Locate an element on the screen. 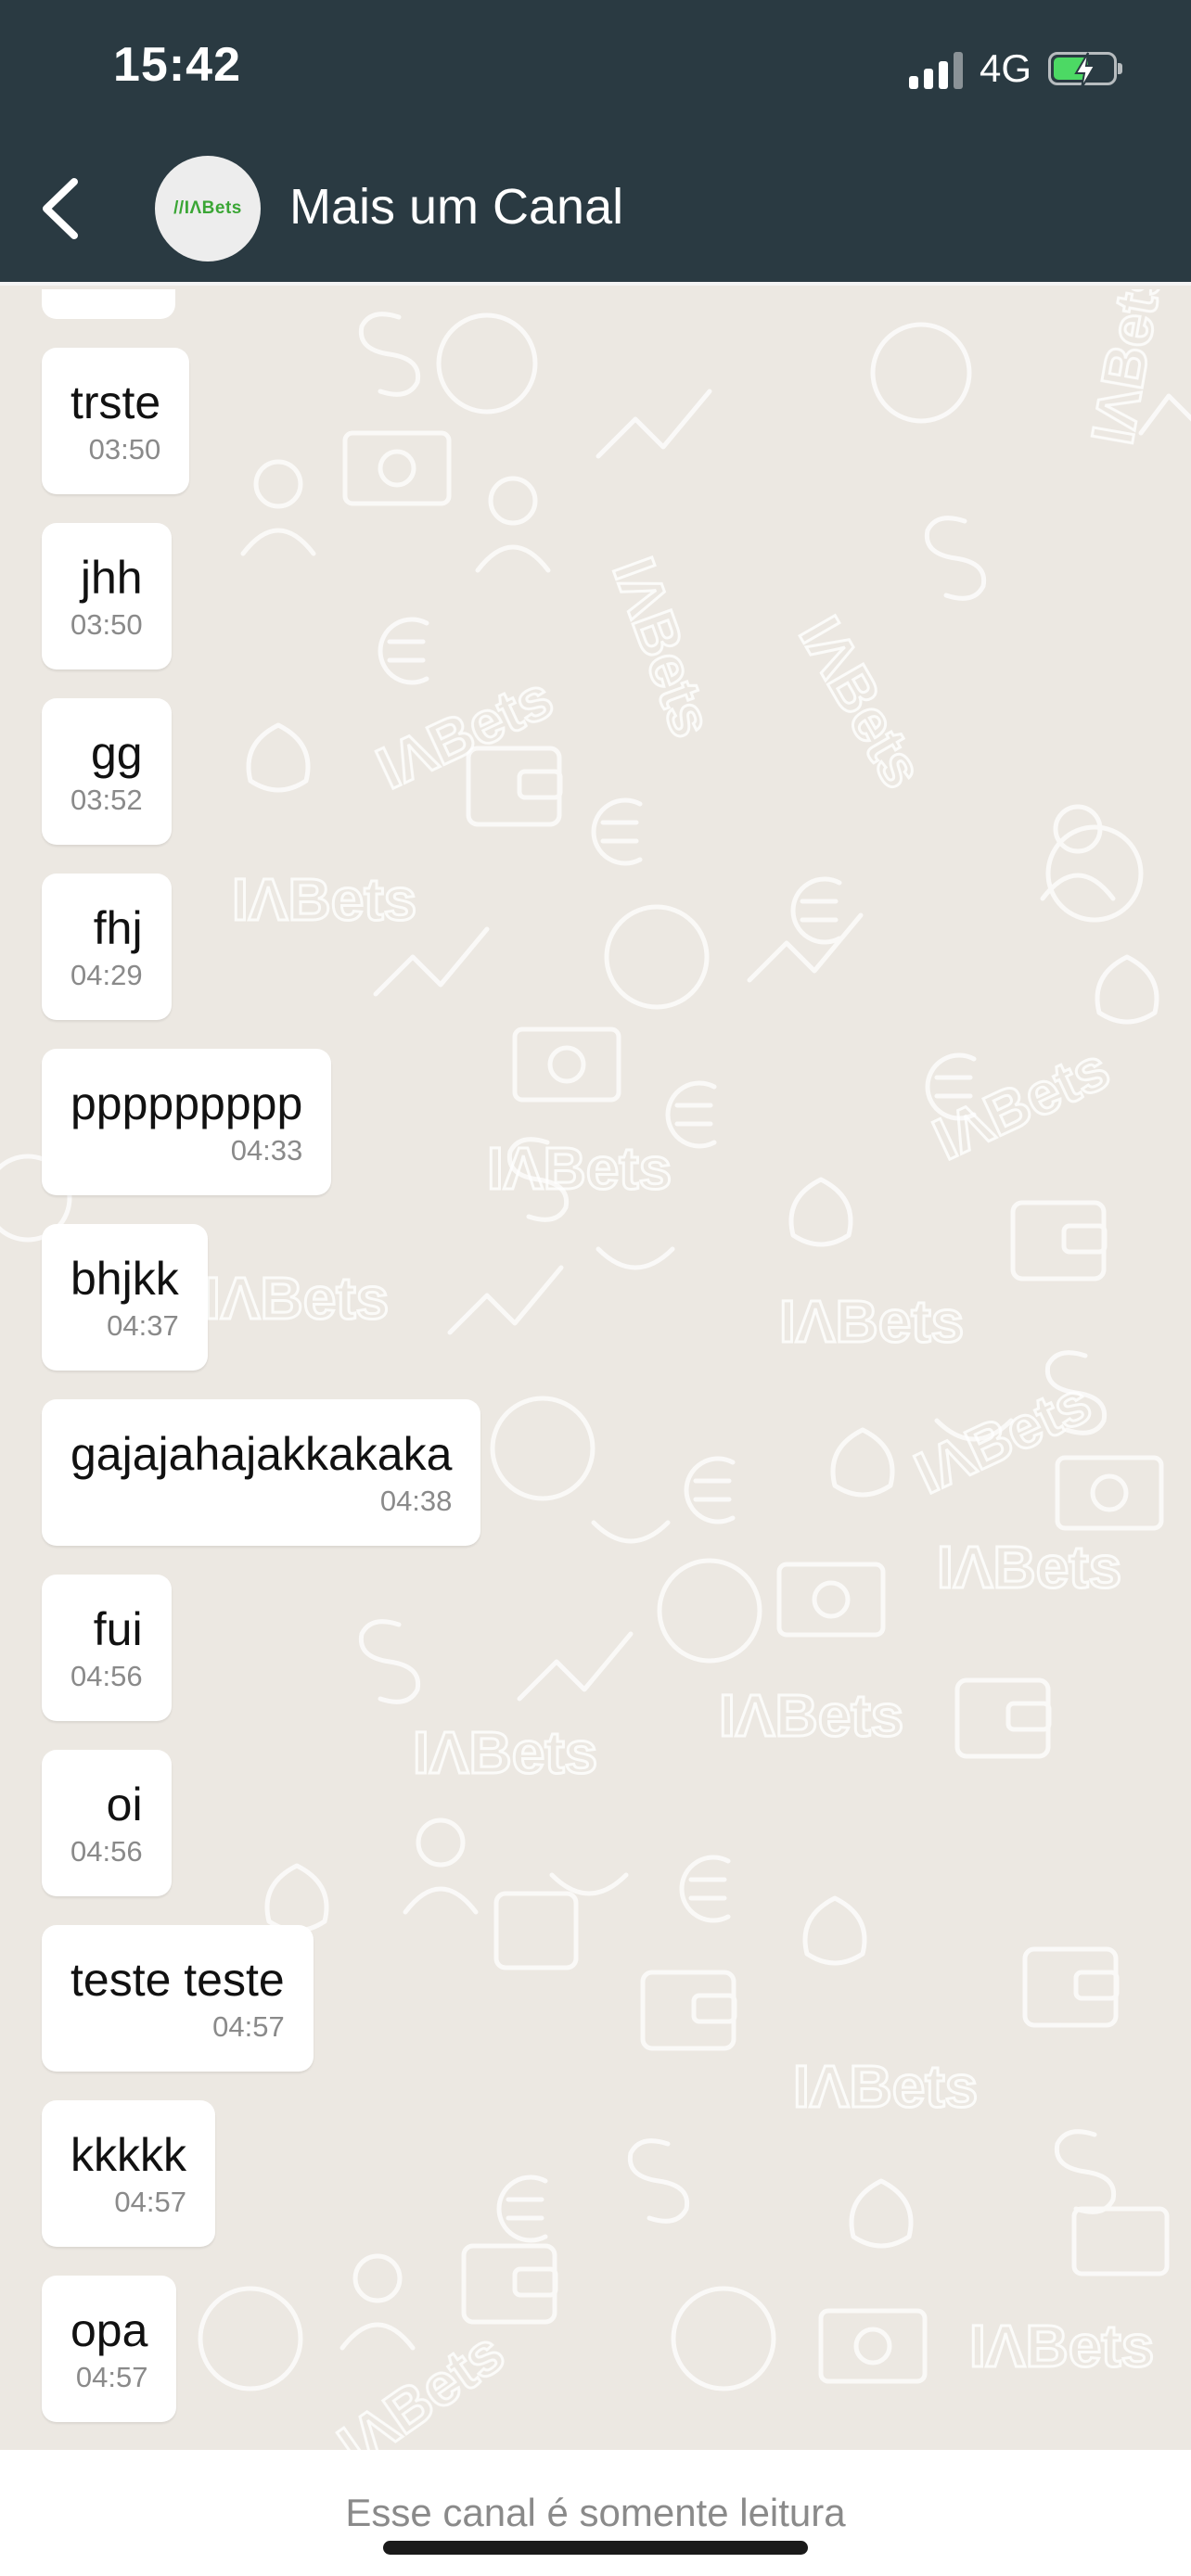 The height and width of the screenshot is (2576, 1191). read-only-notice: Esse canal é somente leitura is located at coordinates (595, 2513).